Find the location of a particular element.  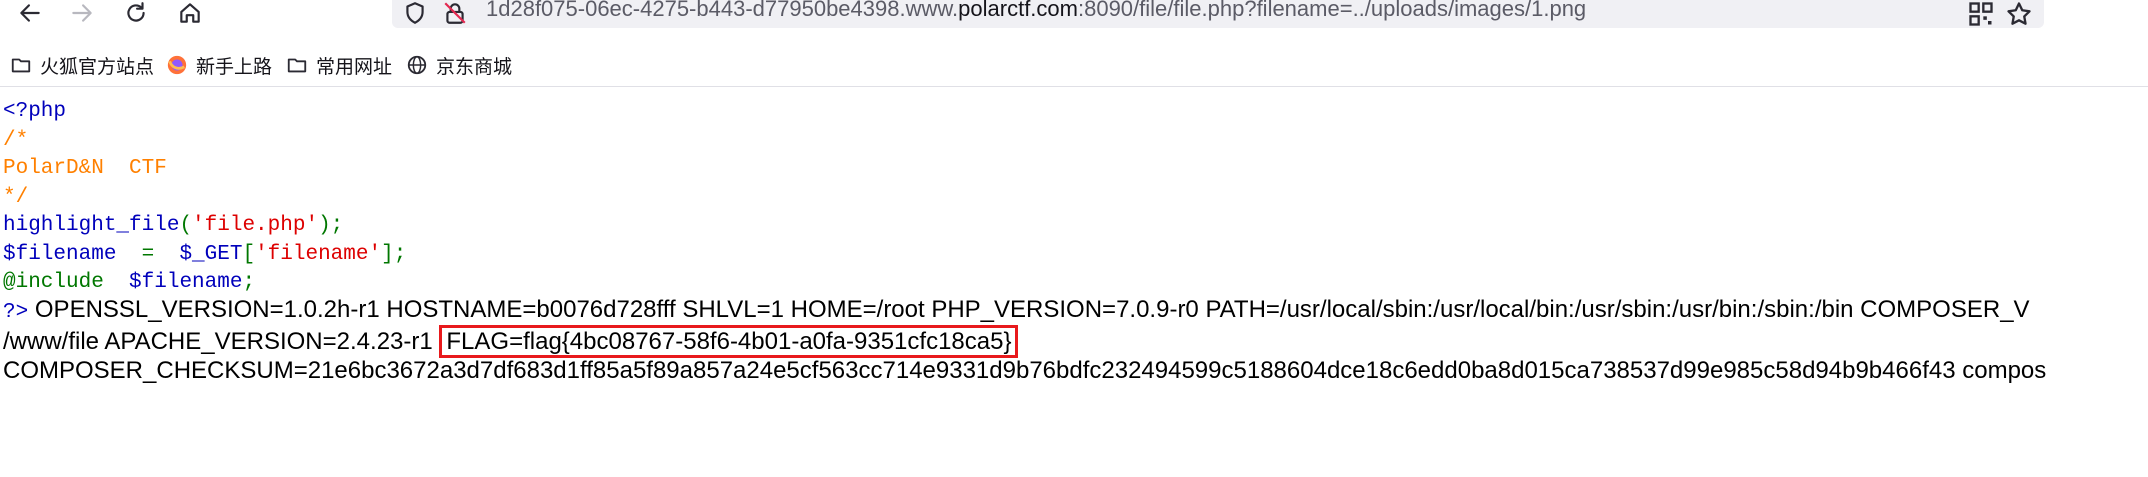

bookmark-item: 新手上路 is located at coordinates (219, 65).